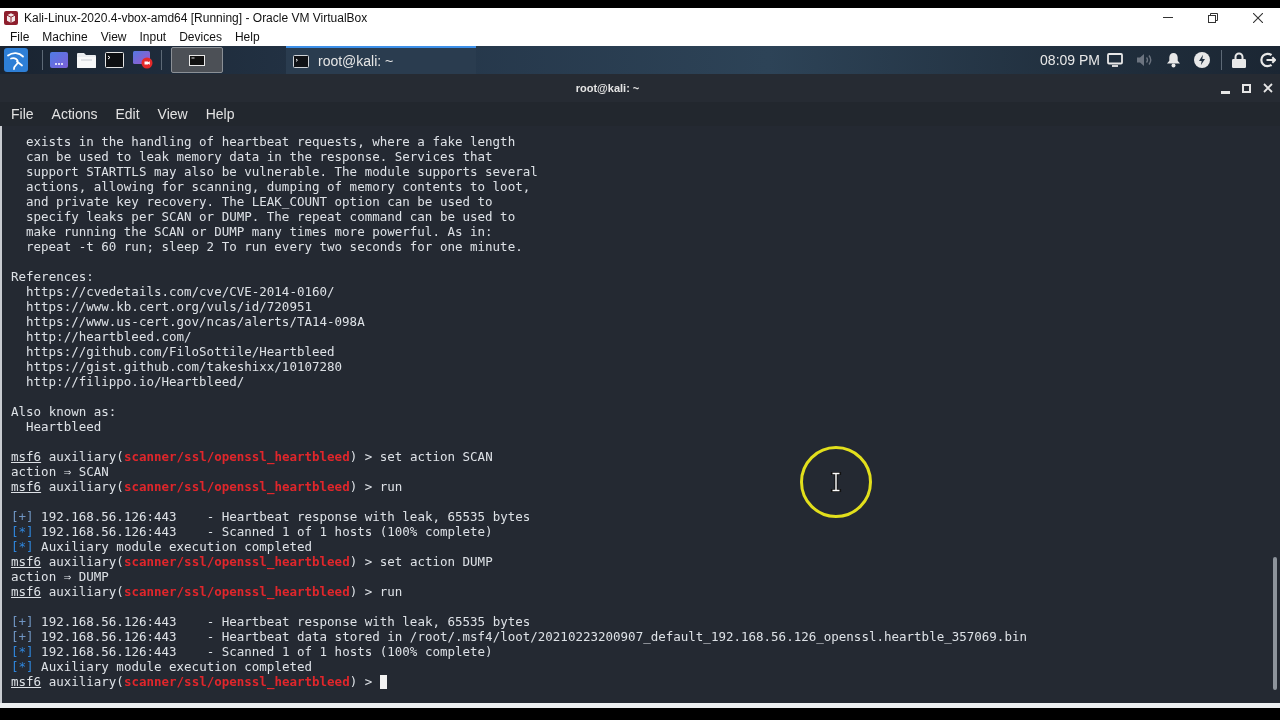 The height and width of the screenshot is (720, 1280). What do you see at coordinates (180, 291) in the screenshot?
I see `terminal-text-line: https://cvedetails.com/cve/CVE-2014-0160/` at bounding box center [180, 291].